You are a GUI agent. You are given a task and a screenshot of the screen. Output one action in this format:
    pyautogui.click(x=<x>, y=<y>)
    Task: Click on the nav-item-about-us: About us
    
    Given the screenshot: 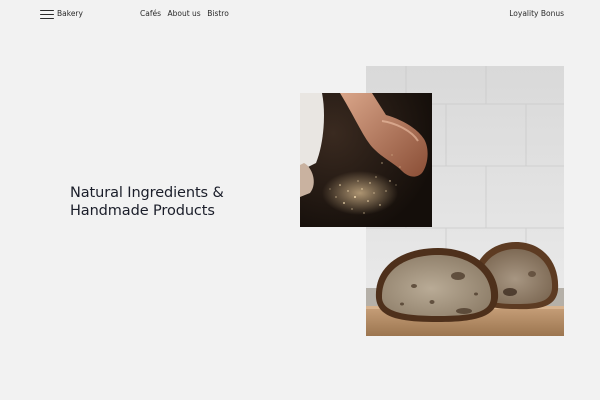 What is the action you would take?
    pyautogui.click(x=184, y=13)
    